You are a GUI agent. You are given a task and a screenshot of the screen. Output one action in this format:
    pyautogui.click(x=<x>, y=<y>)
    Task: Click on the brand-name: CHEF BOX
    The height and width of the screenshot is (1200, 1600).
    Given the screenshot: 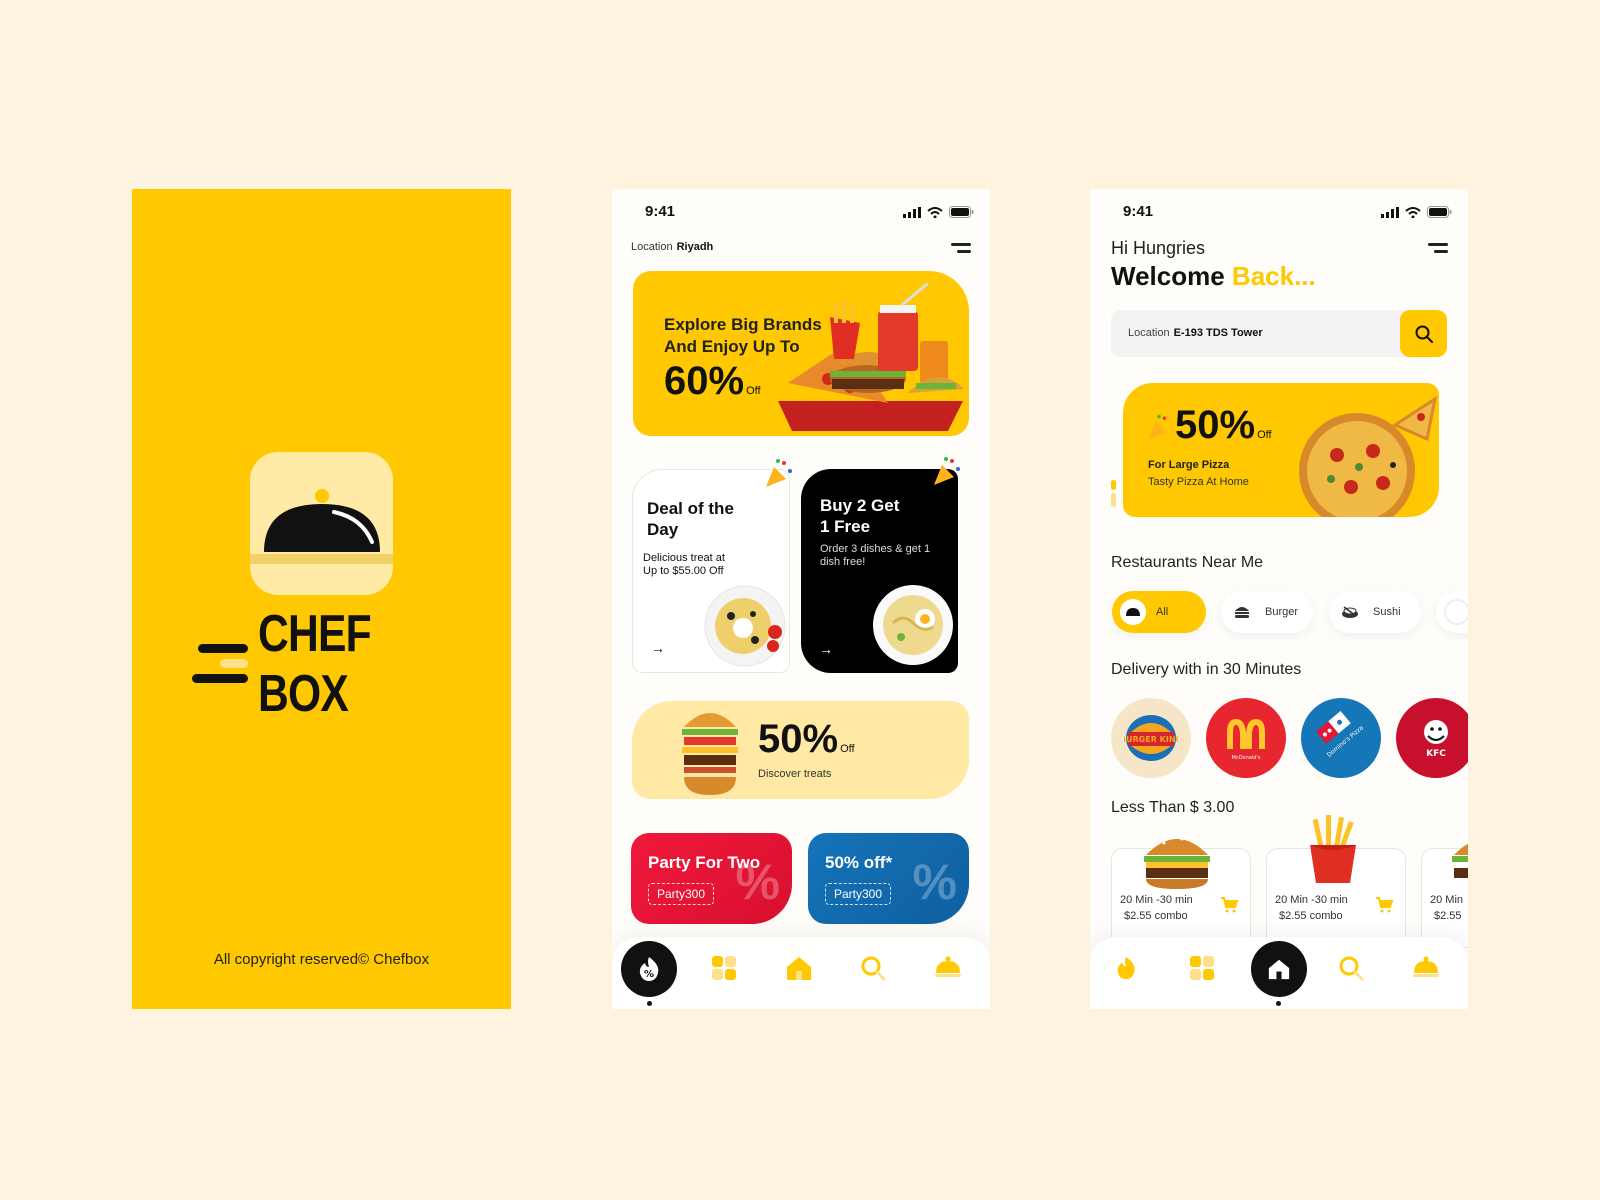 What is the action you would take?
    pyautogui.click(x=315, y=664)
    